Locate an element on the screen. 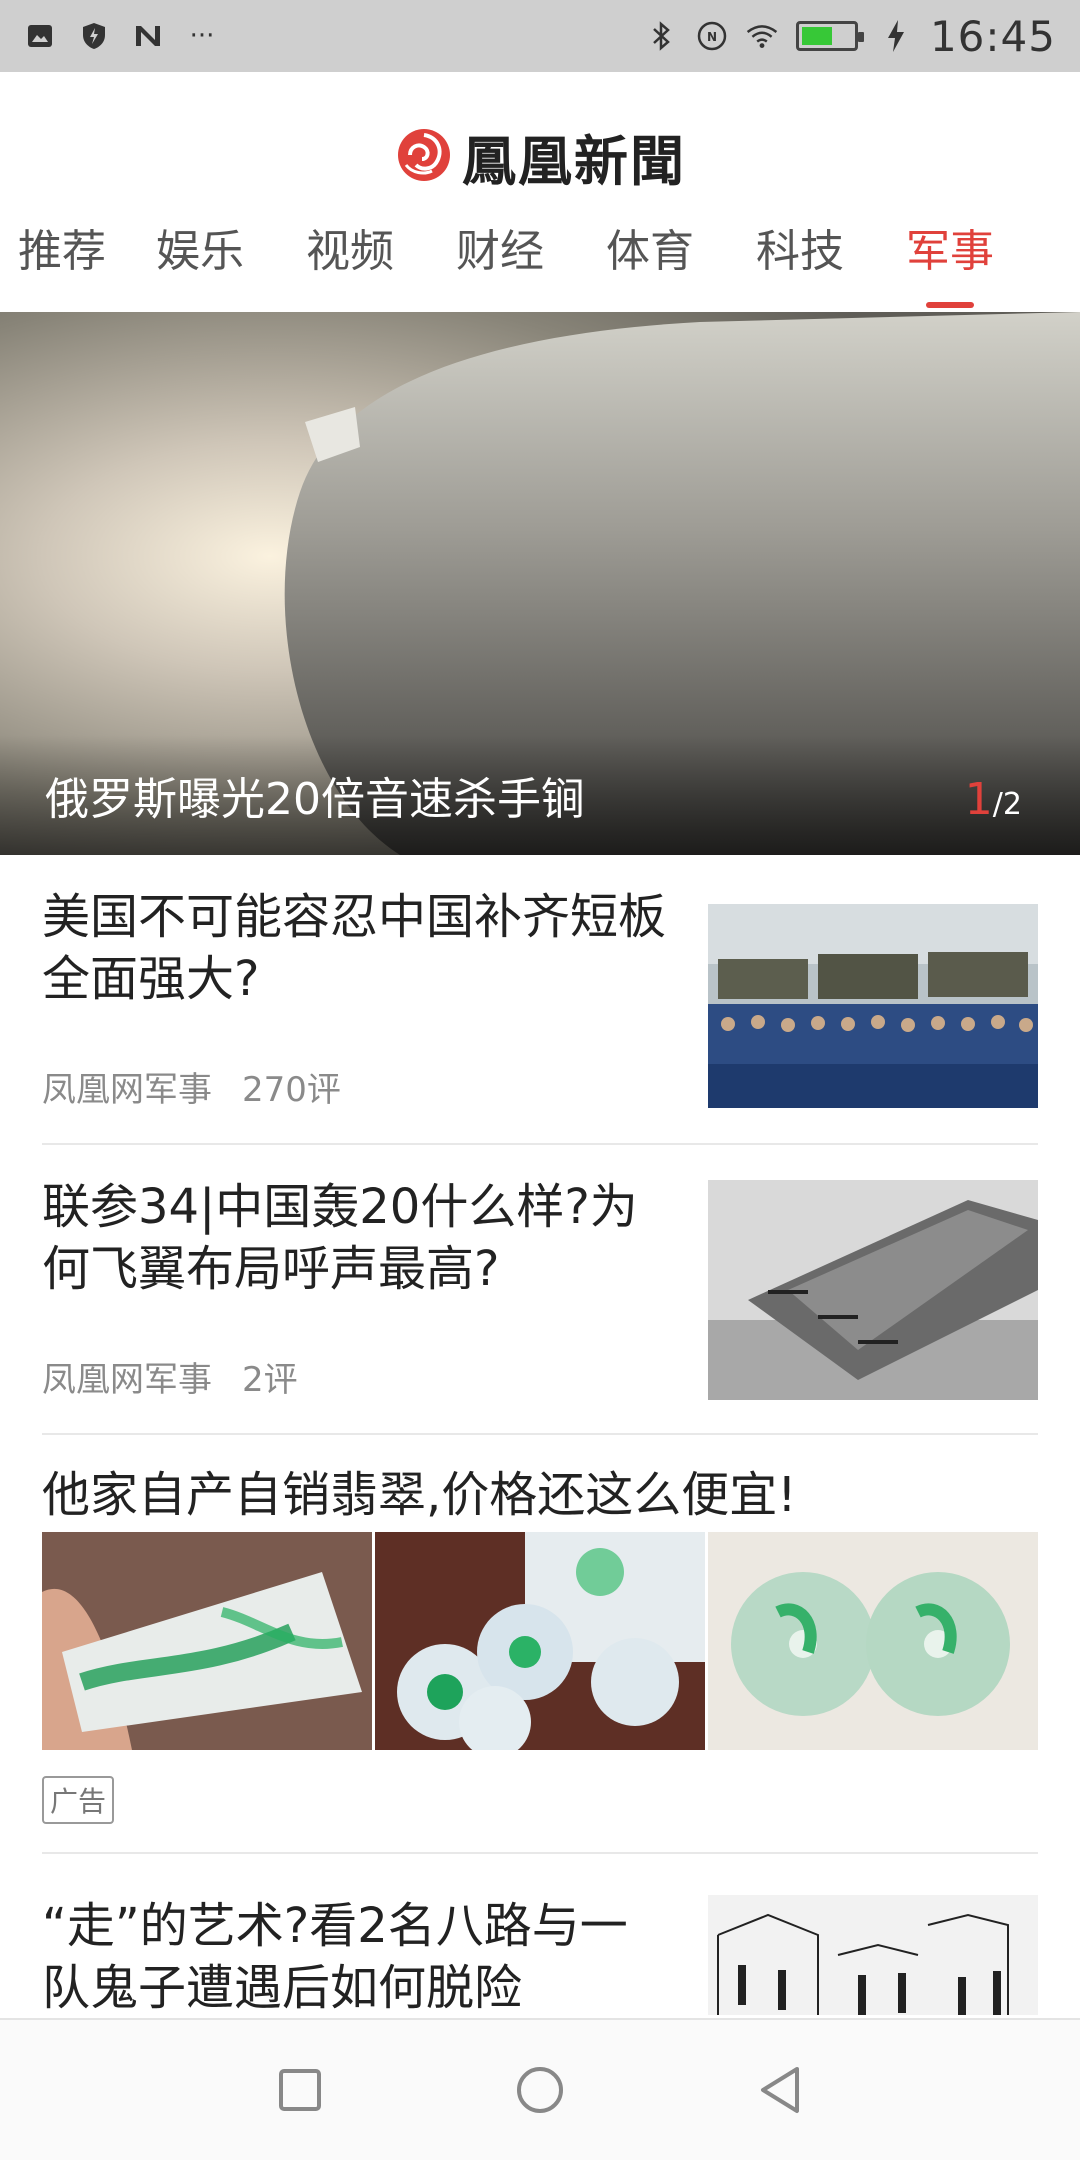 Image resolution: width=1080 pixels, height=2160 pixels. phoenix-logo-icon is located at coordinates (424, 157).